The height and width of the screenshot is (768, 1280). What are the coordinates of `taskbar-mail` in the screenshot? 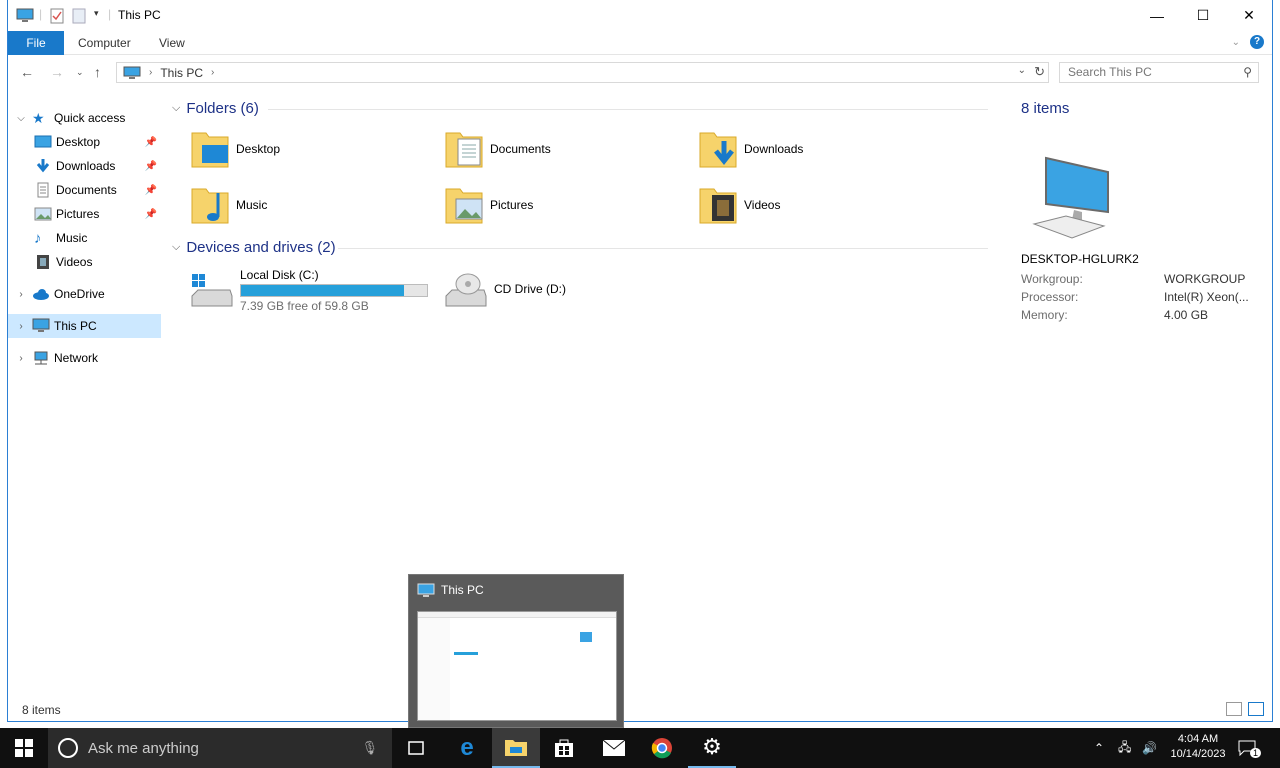 It's located at (614, 748).